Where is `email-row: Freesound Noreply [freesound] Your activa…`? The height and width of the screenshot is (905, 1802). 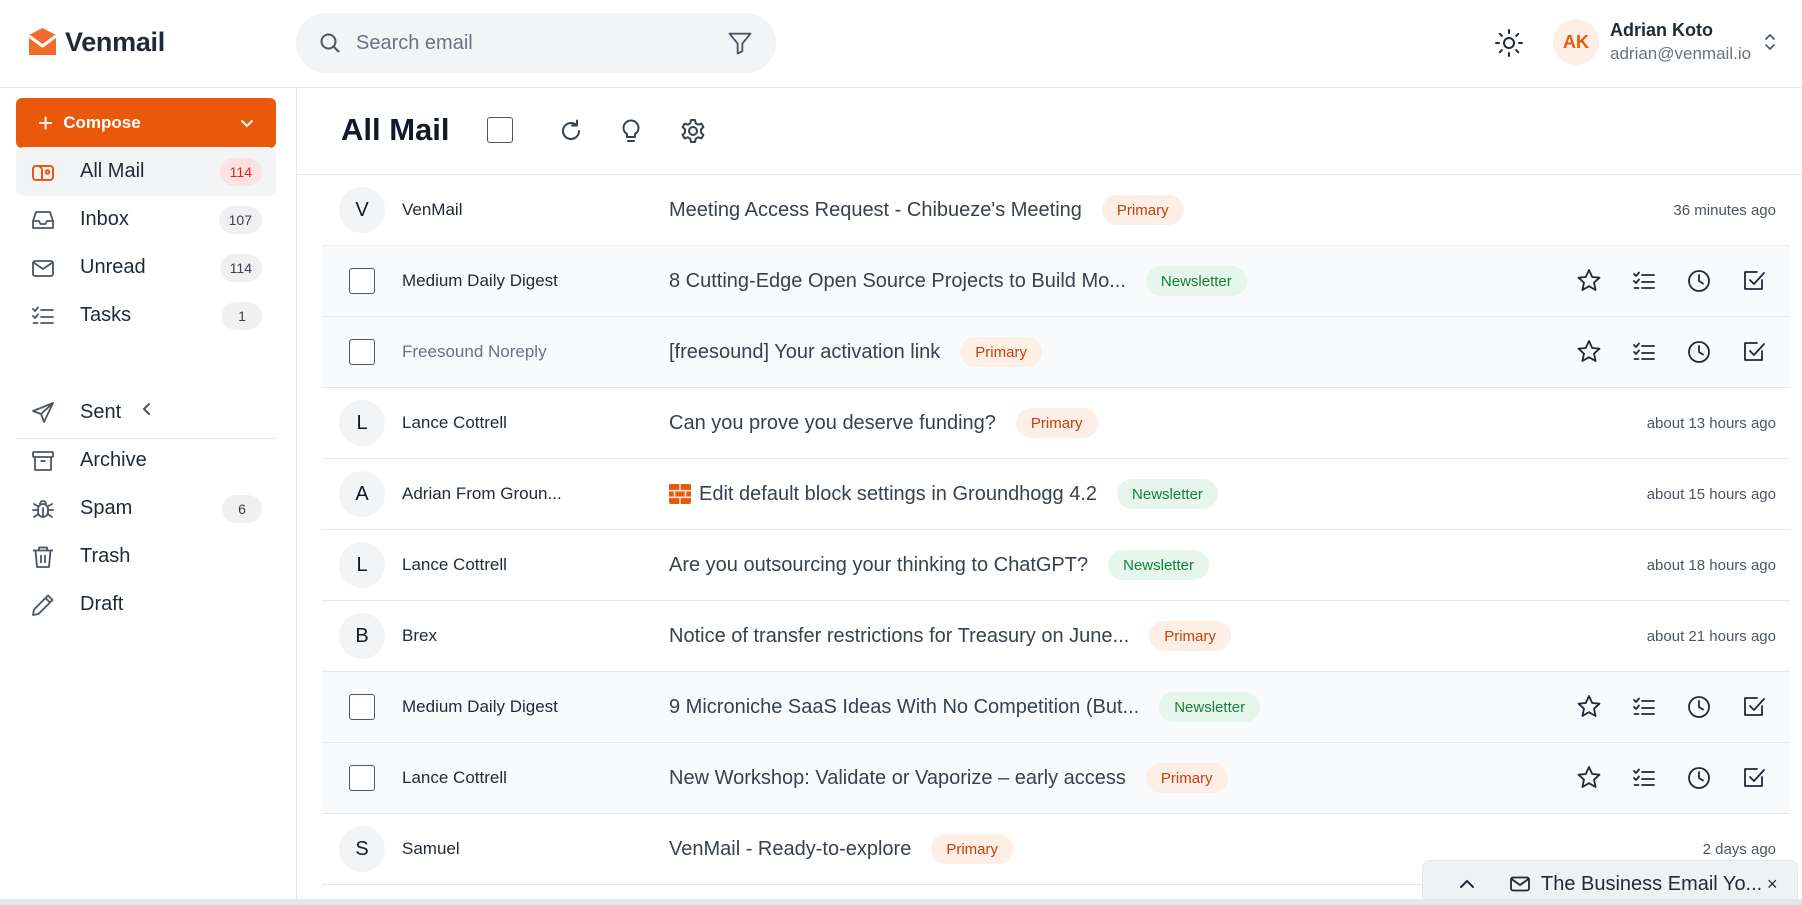
email-row: Freesound Noreply [freesound] Your activa… is located at coordinates (1056, 352).